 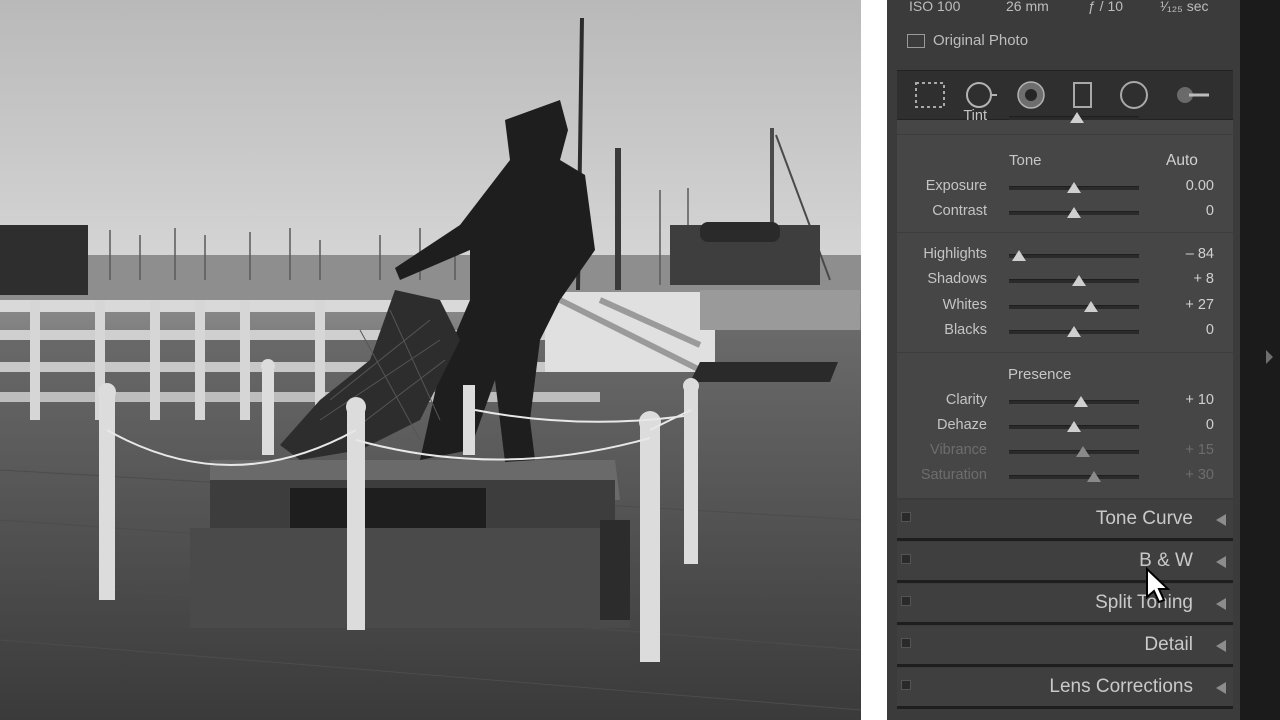 I want to click on tint-row: Tint, so click(x=1065, y=117).